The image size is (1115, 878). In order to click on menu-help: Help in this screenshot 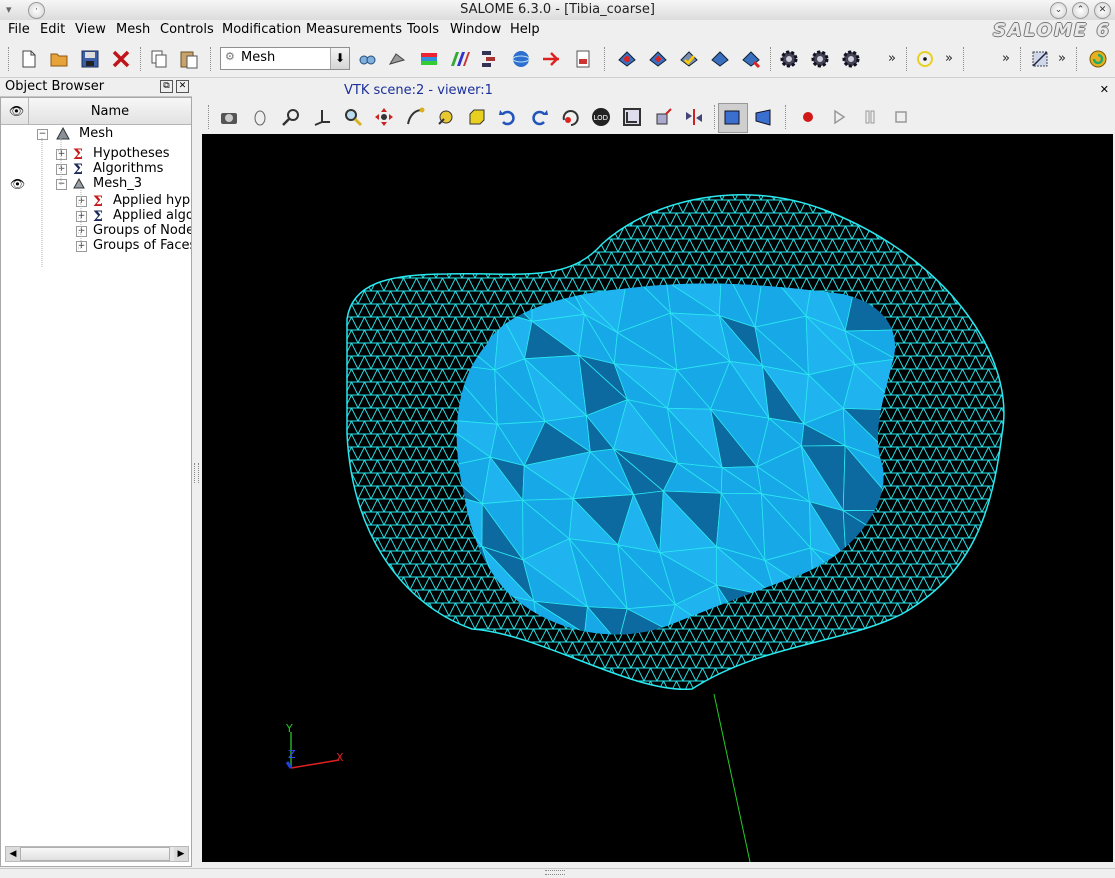, I will do `click(525, 29)`.